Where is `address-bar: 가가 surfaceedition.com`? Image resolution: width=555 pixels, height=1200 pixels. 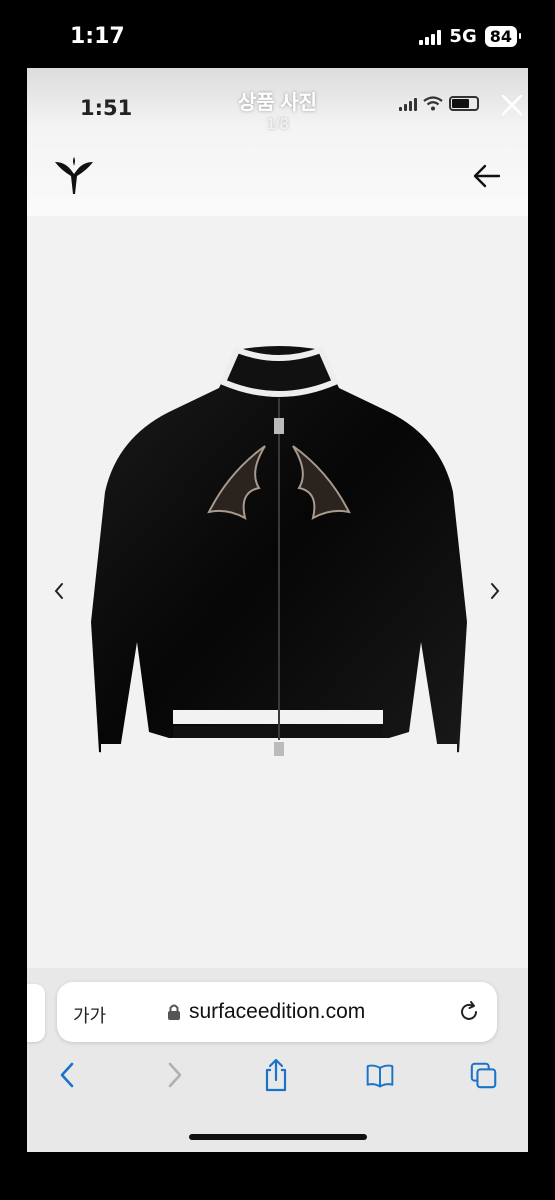 address-bar: 가가 surfaceedition.com is located at coordinates (277, 1012).